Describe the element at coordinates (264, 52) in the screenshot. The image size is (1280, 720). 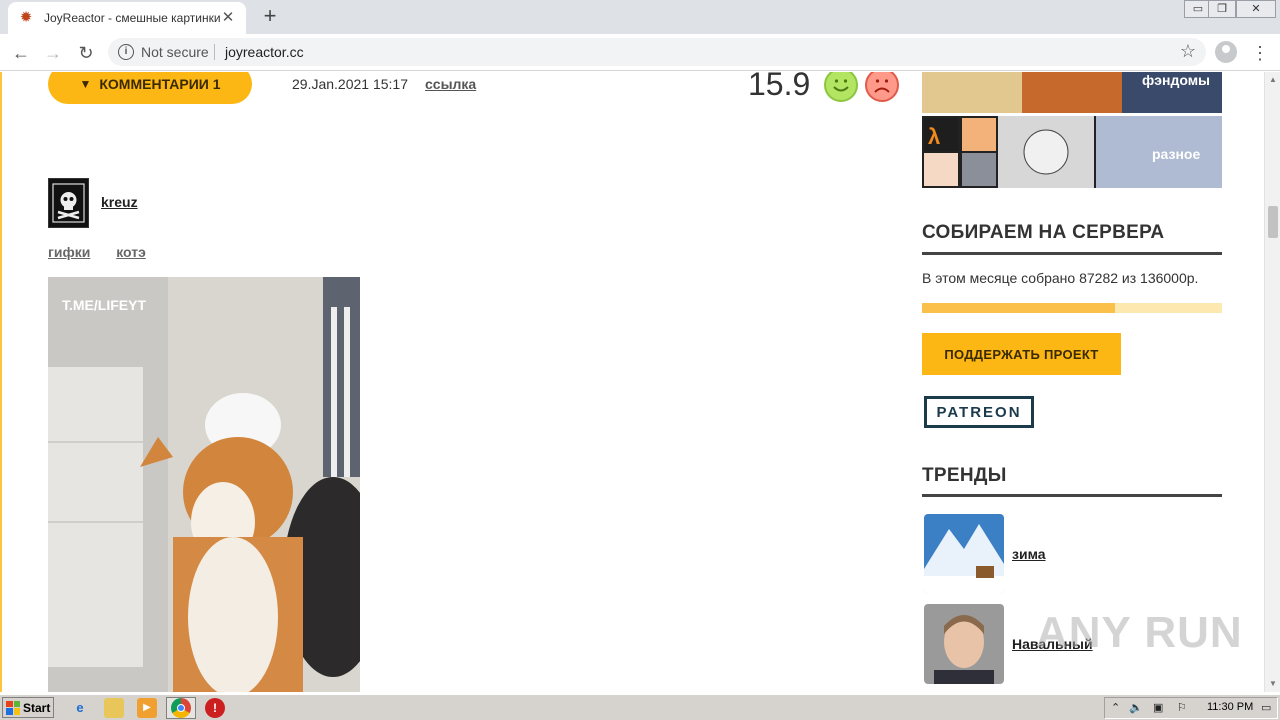
I see `url-text: joyreactor.cc` at that location.